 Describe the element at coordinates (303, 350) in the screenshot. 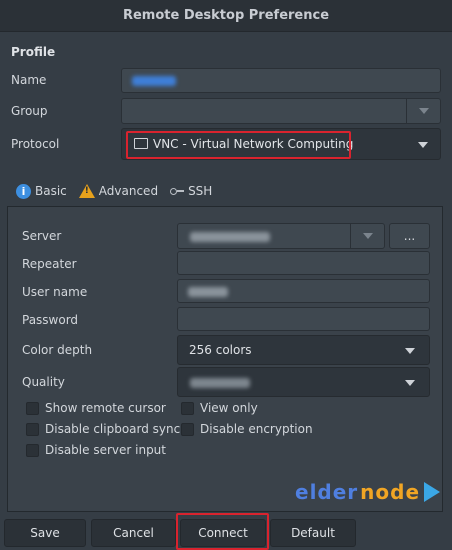

I see `color-depth-combobox: 256 colors` at that location.